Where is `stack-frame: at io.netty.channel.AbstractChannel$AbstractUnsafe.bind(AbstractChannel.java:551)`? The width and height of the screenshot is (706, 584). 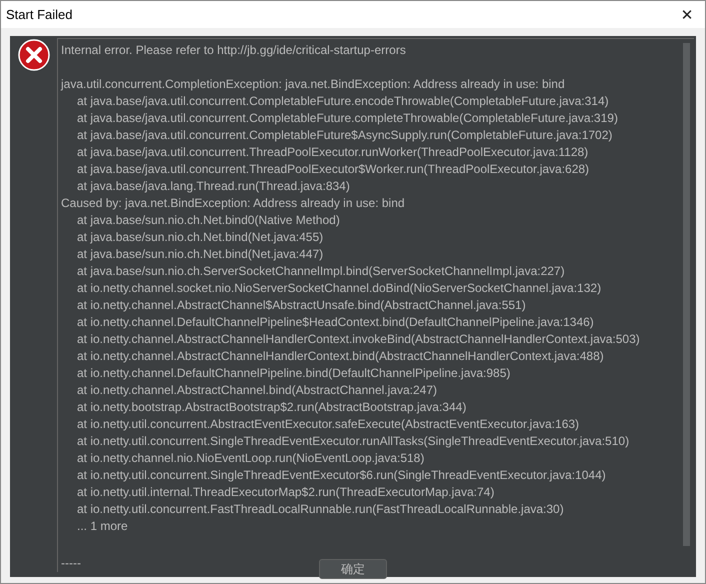 stack-frame: at io.netty.channel.AbstractChannel$AbstractUnsafe.bind(AbstractChannel.java:551) is located at coordinates (301, 305).